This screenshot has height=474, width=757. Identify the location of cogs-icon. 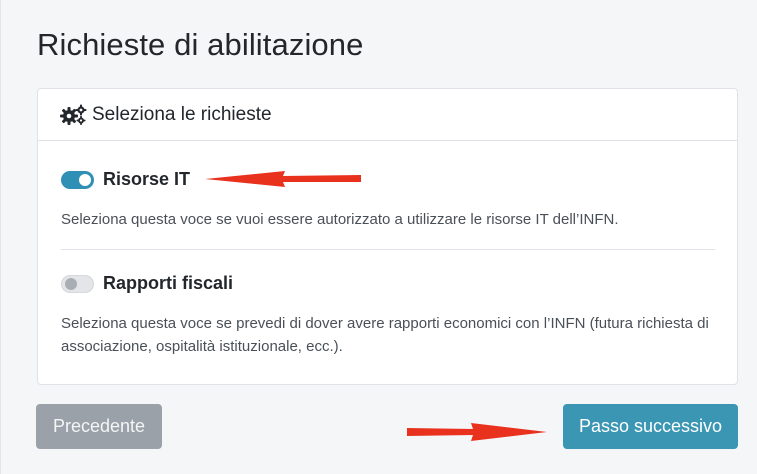
(74, 115).